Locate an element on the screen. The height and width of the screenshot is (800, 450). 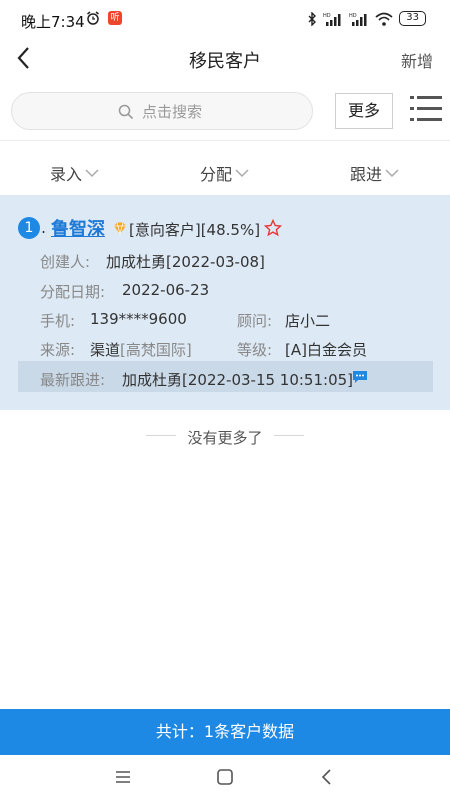
search-box is located at coordinates (162, 111).